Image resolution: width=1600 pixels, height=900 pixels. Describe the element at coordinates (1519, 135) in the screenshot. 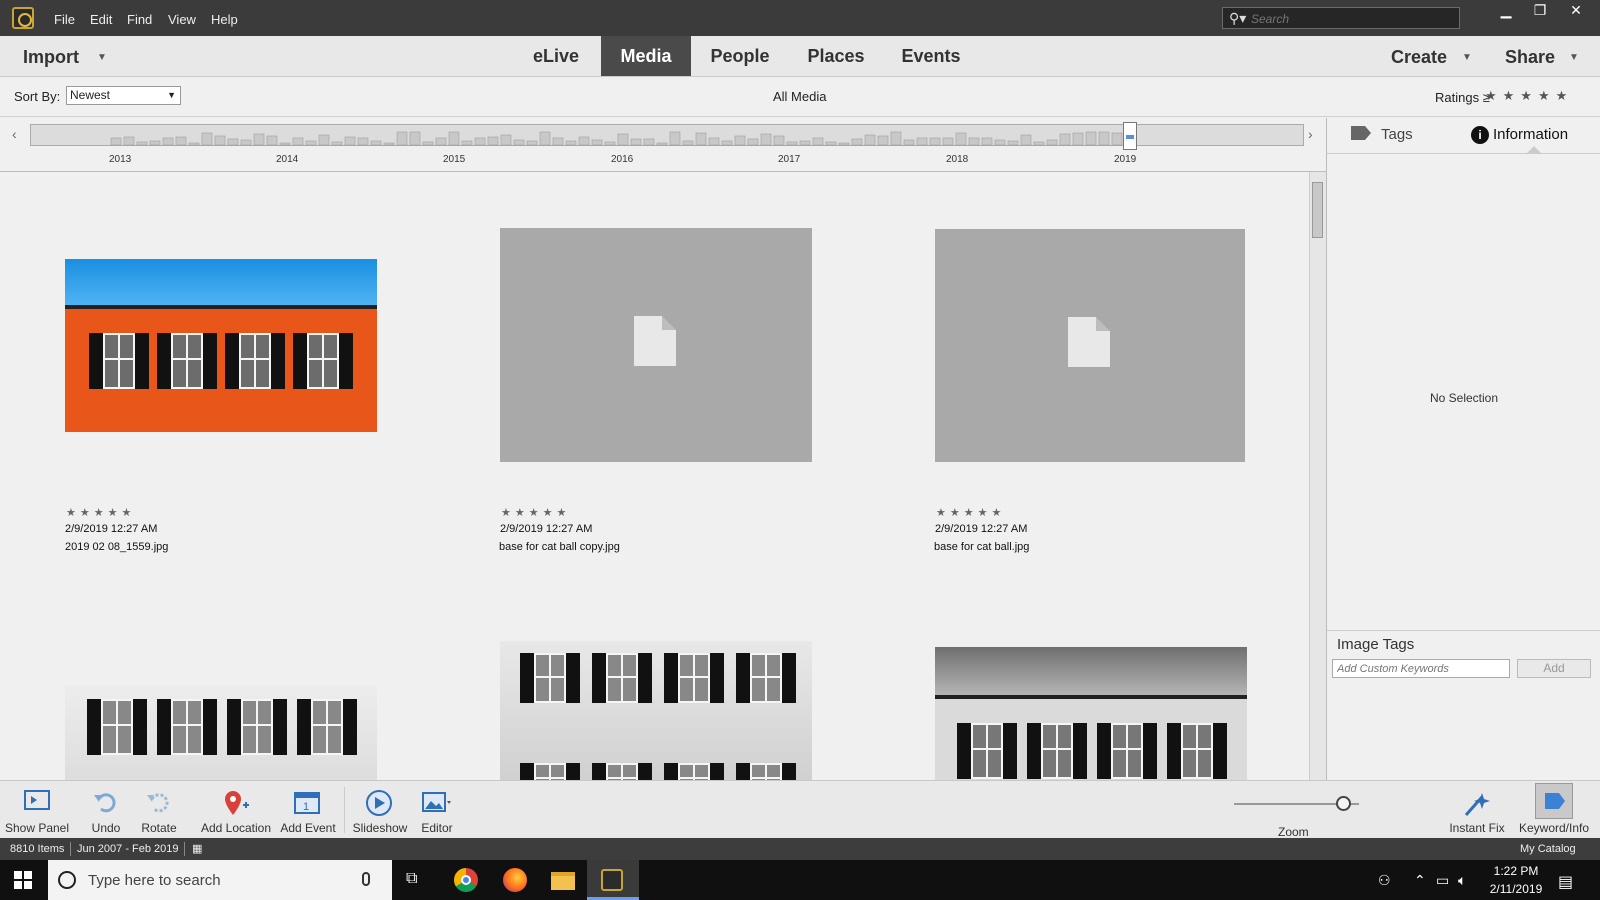

I see `tab-information: i Information` at that location.